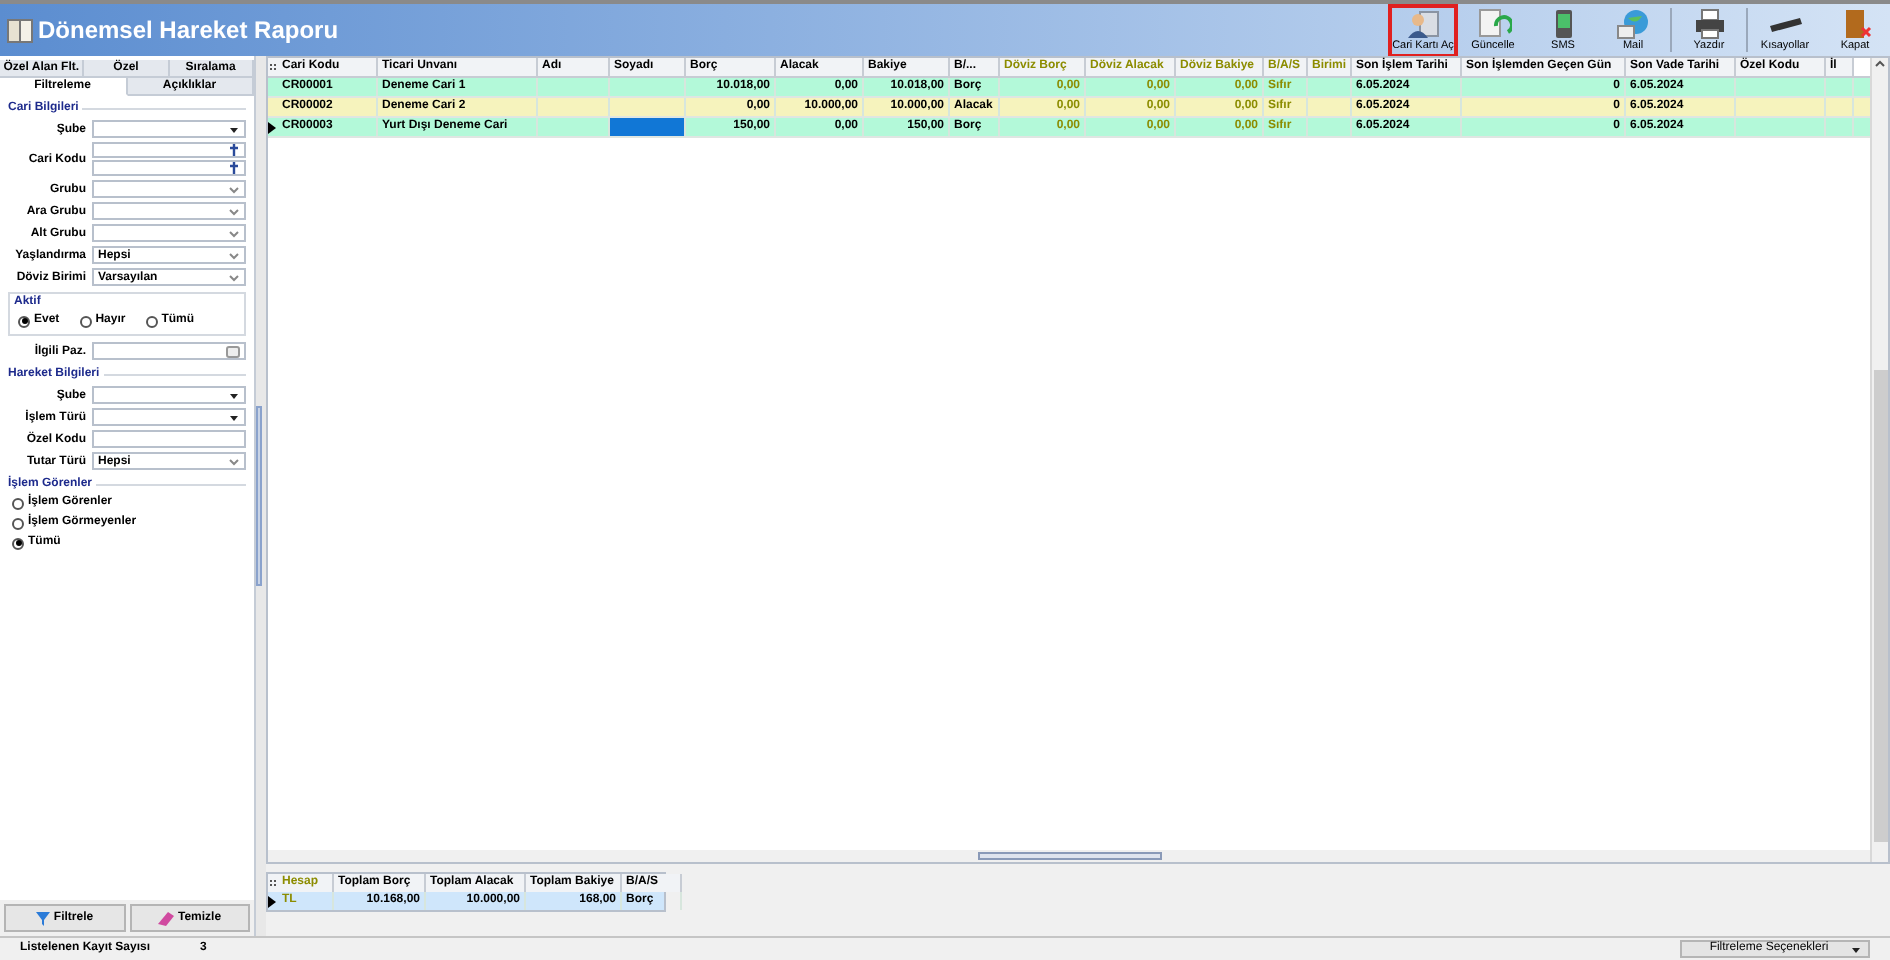 The image size is (1890, 960). I want to click on eraser-icon, so click(165, 918).